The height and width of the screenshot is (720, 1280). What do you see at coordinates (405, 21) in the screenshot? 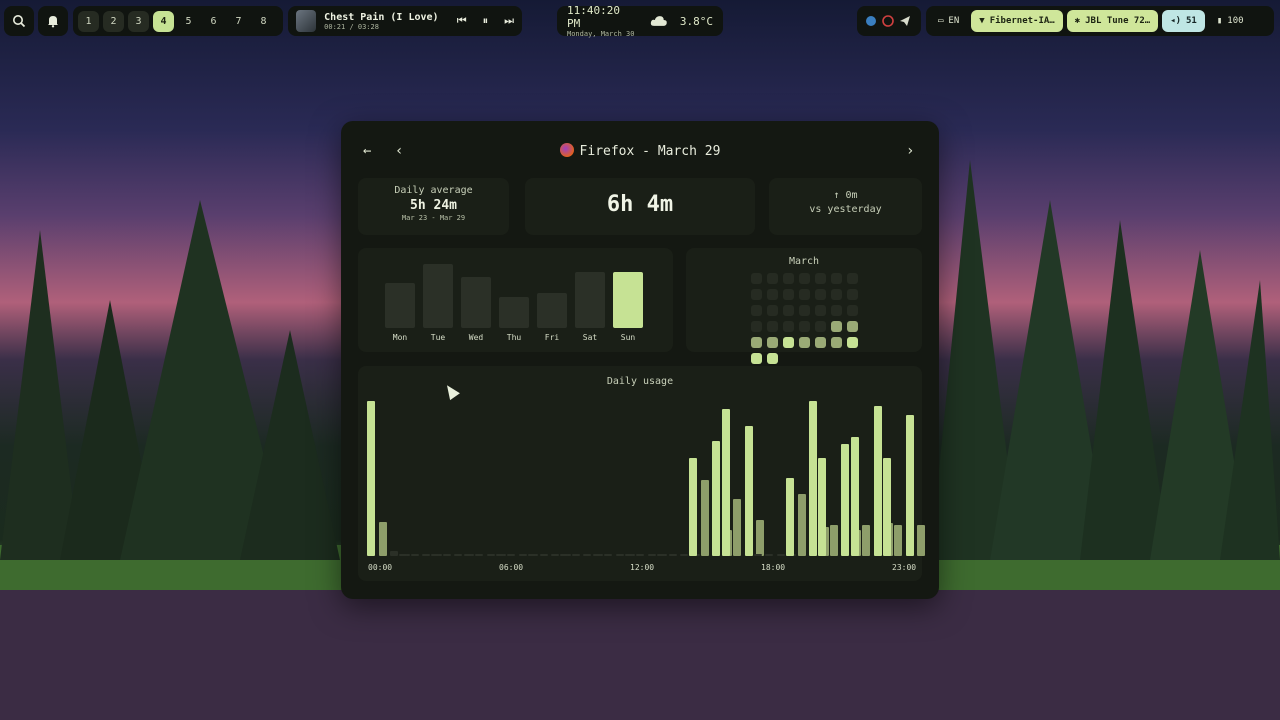
I see `media-player: Chest Pain (I Love) 00:21 / 03:28 ⏮ ⏸ ⏭` at bounding box center [405, 21].